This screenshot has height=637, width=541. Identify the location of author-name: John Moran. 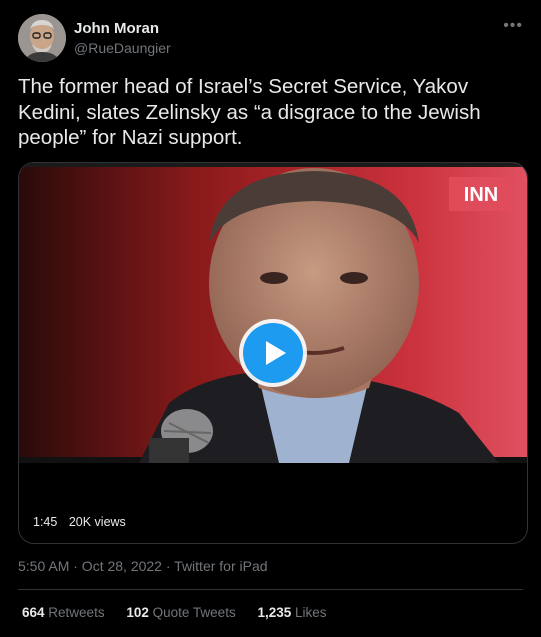
(116, 28).